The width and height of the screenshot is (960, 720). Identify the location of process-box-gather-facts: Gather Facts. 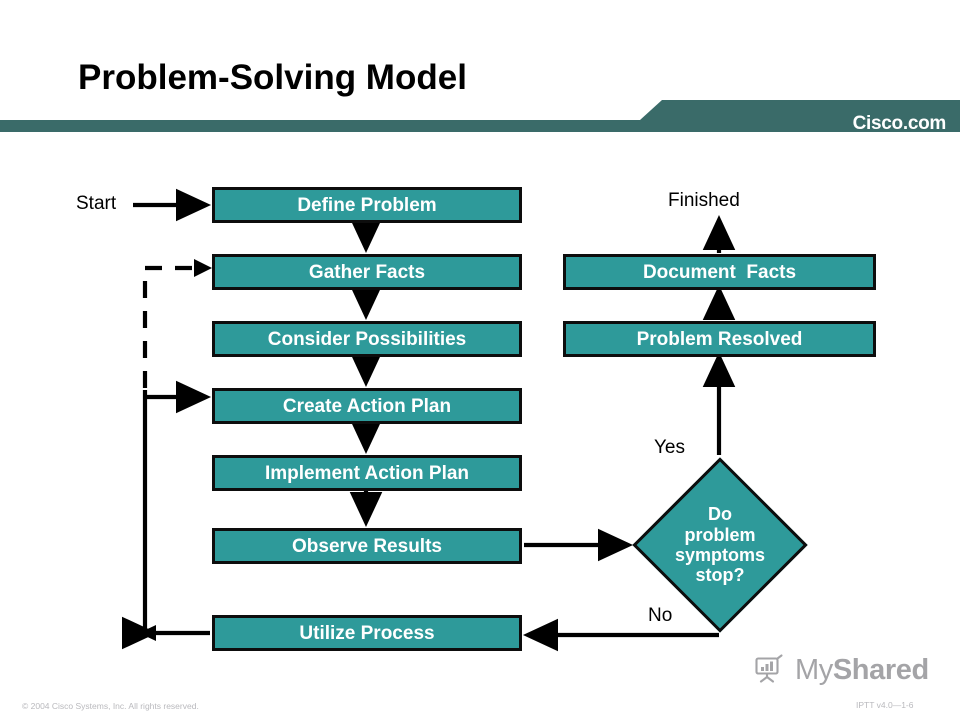
(367, 272).